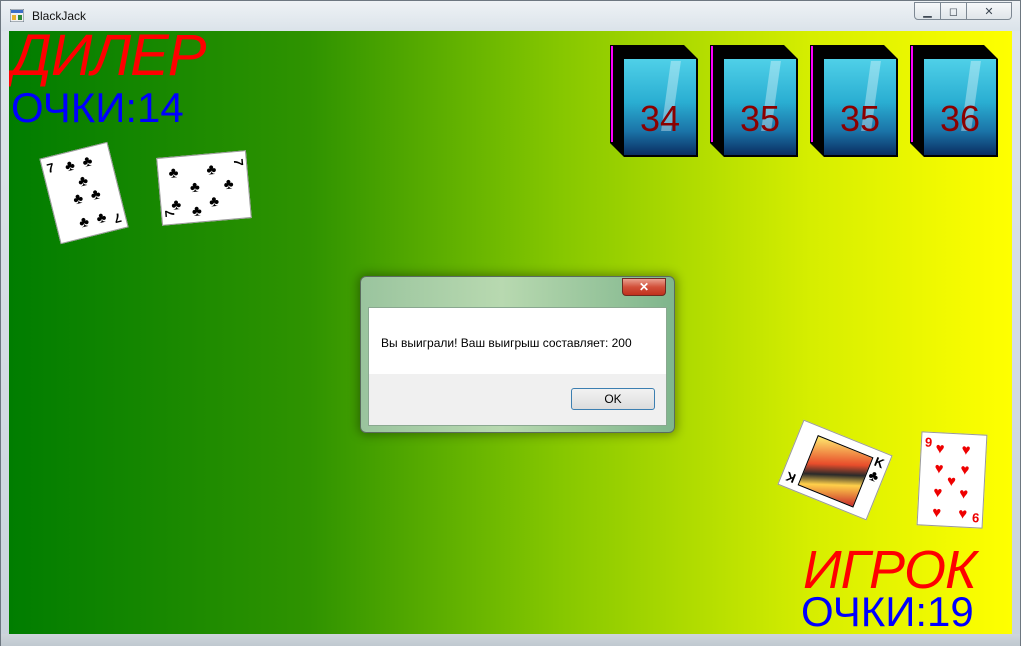  Describe the element at coordinates (960, 118) in the screenshot. I see `deck-count: 36` at that location.